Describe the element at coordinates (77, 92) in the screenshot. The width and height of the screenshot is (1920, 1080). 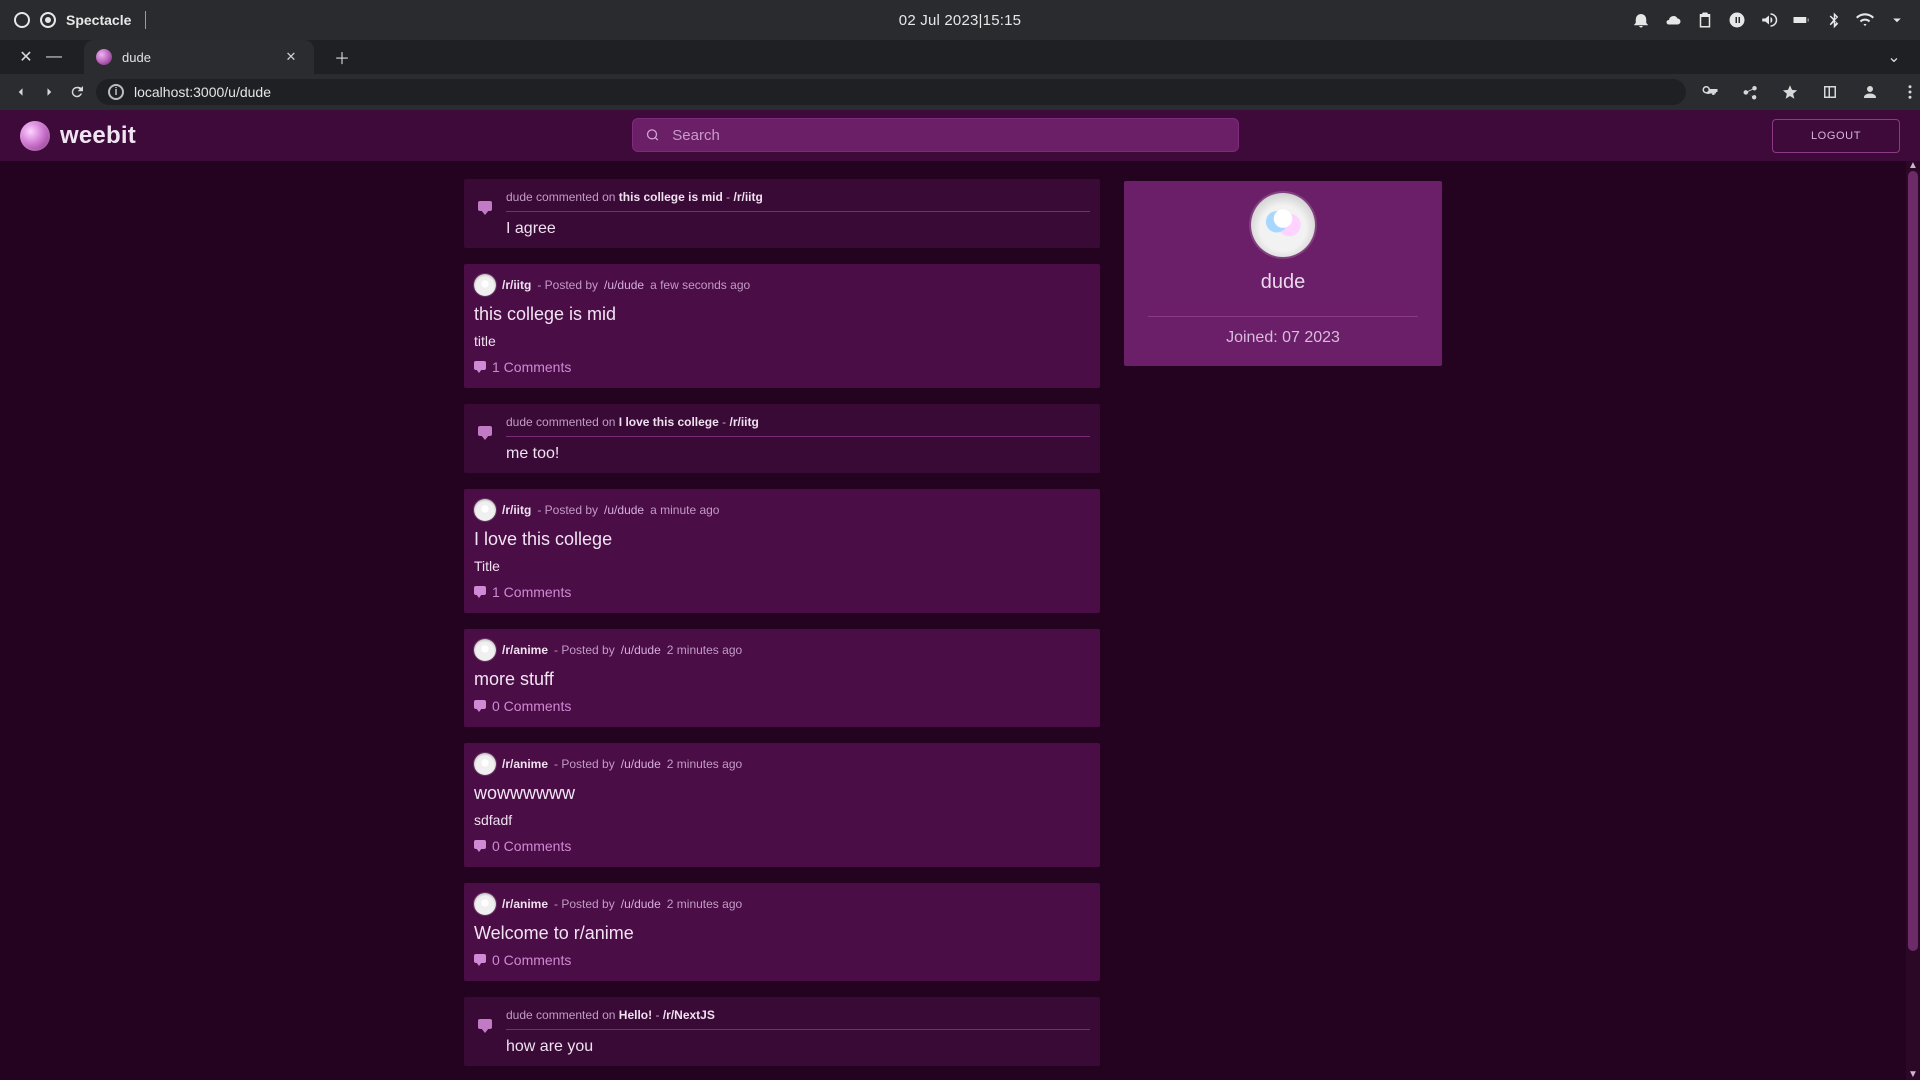
I see `reload-icon` at that location.